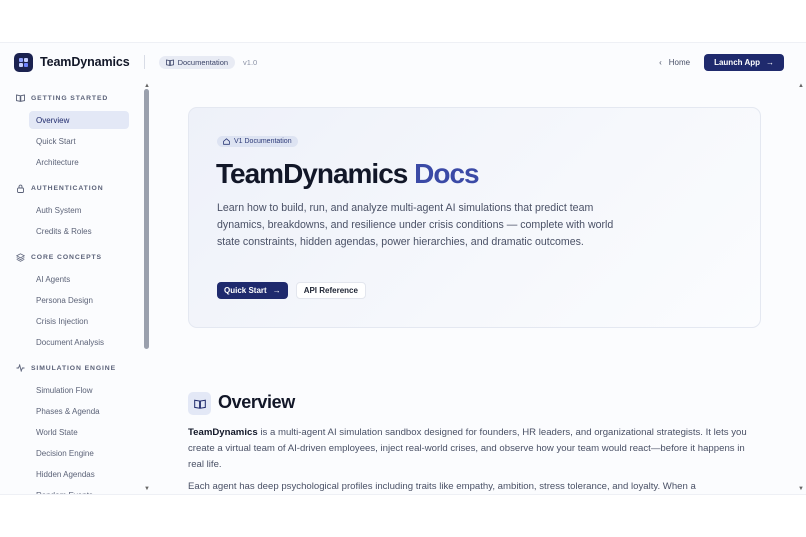  I want to click on page-scroll-down-icon: ▼, so click(801, 489).